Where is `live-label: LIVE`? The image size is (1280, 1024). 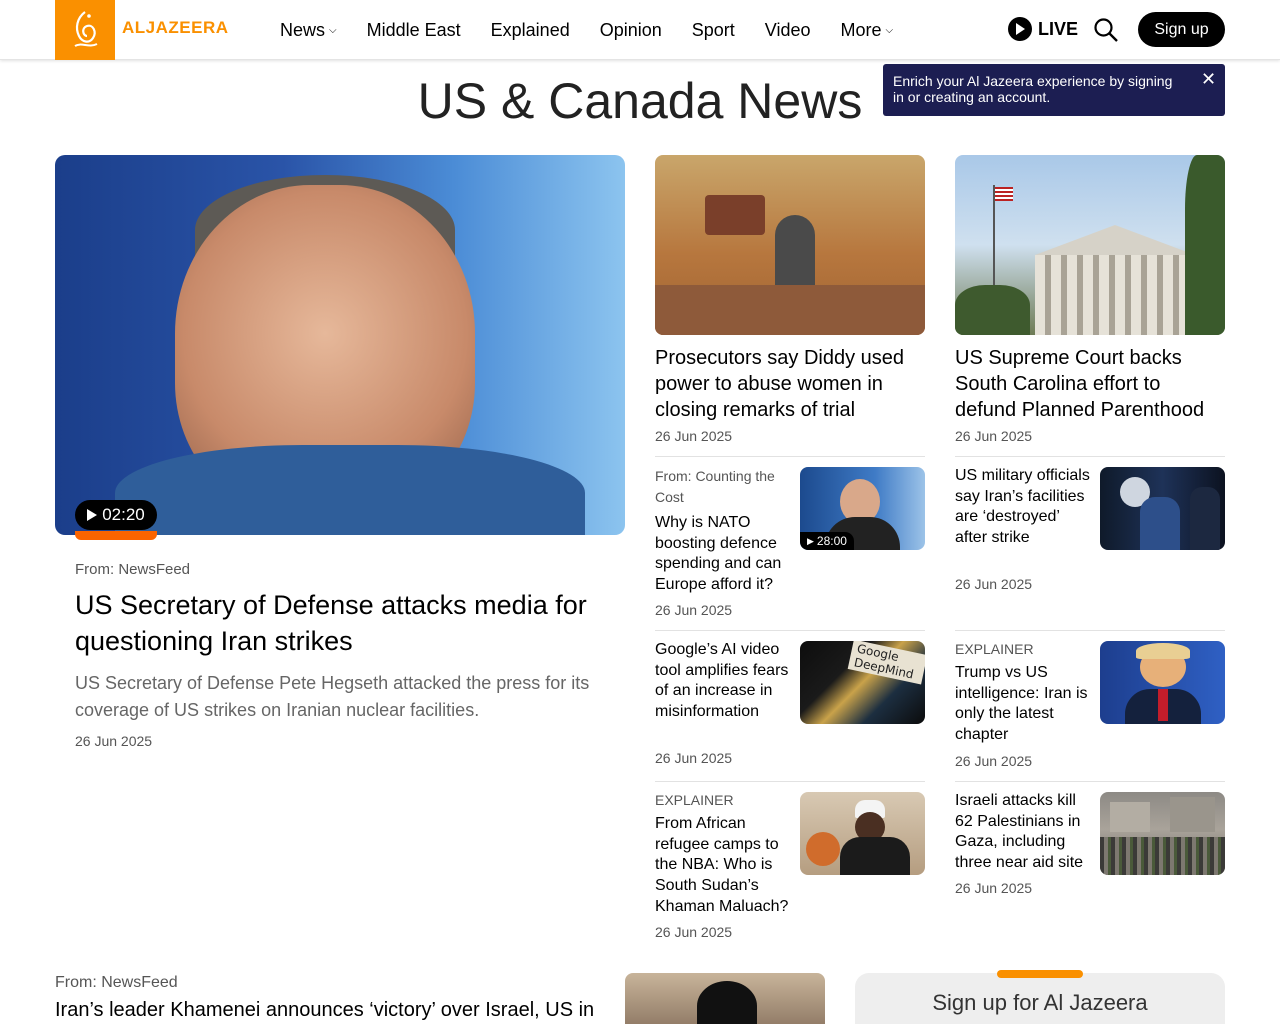 live-label: LIVE is located at coordinates (1058, 28).